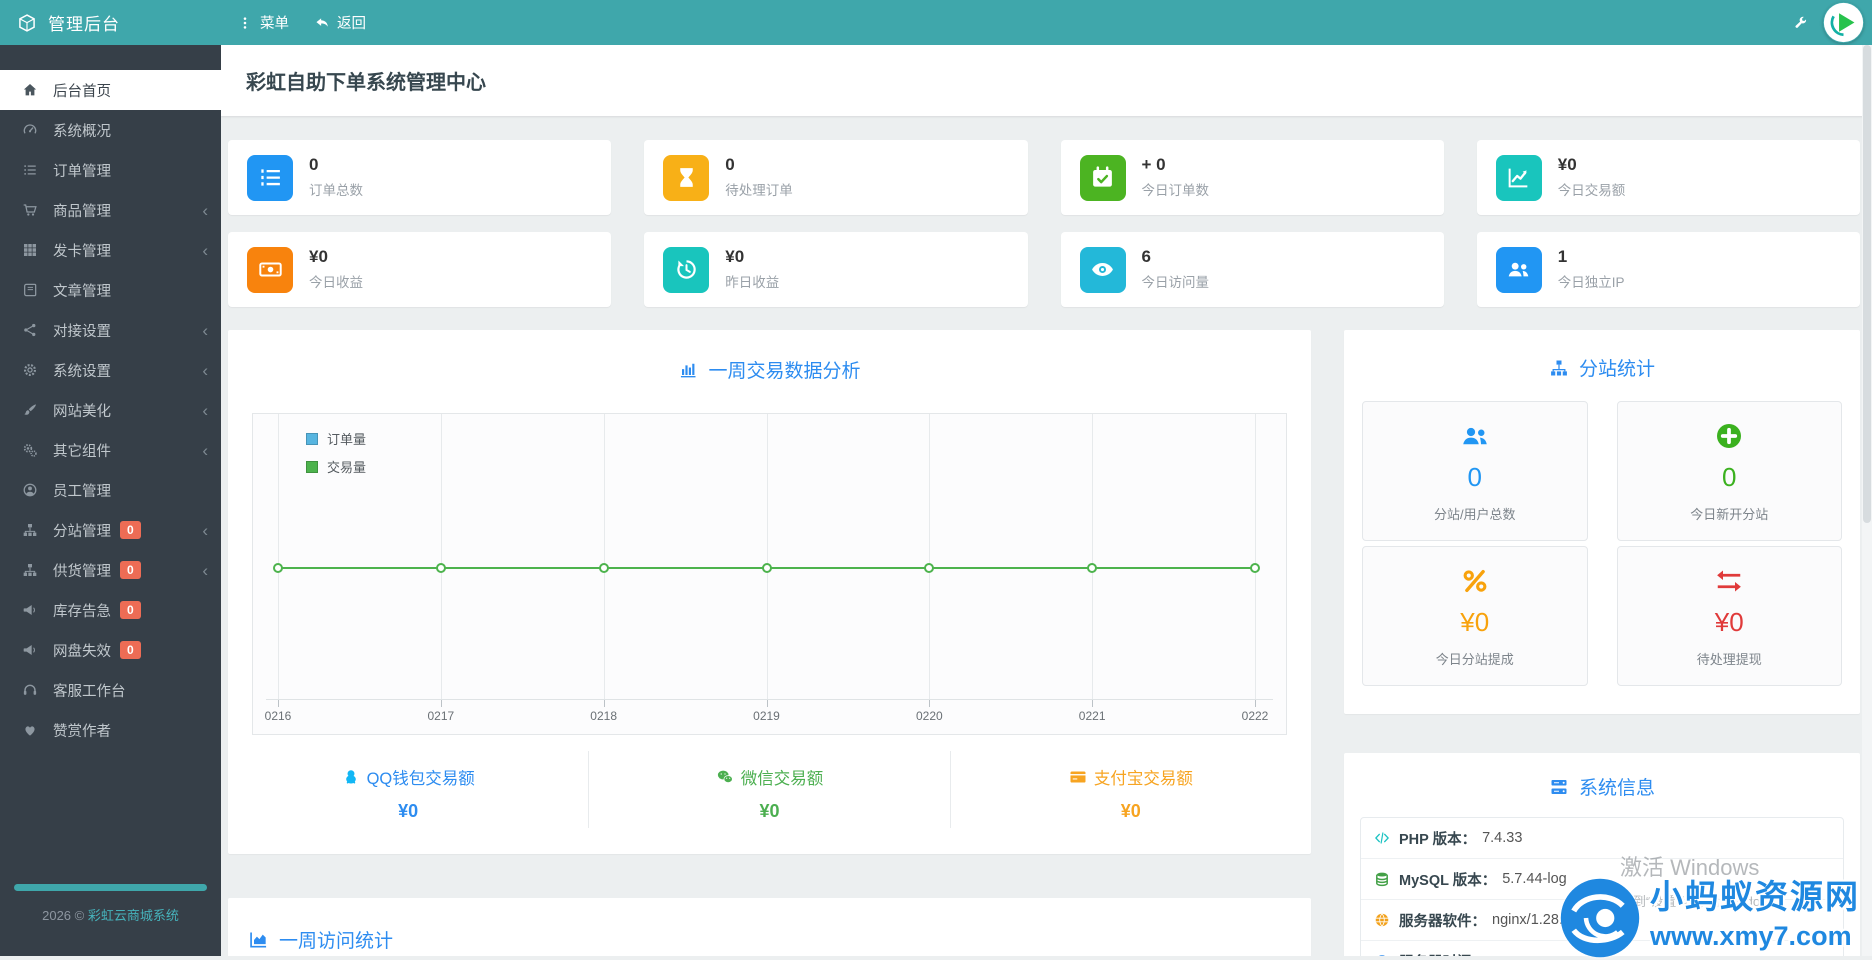  Describe the element at coordinates (110, 370) in the screenshot. I see `sidebar-item-system-settings: 系统设置 ‹` at that location.